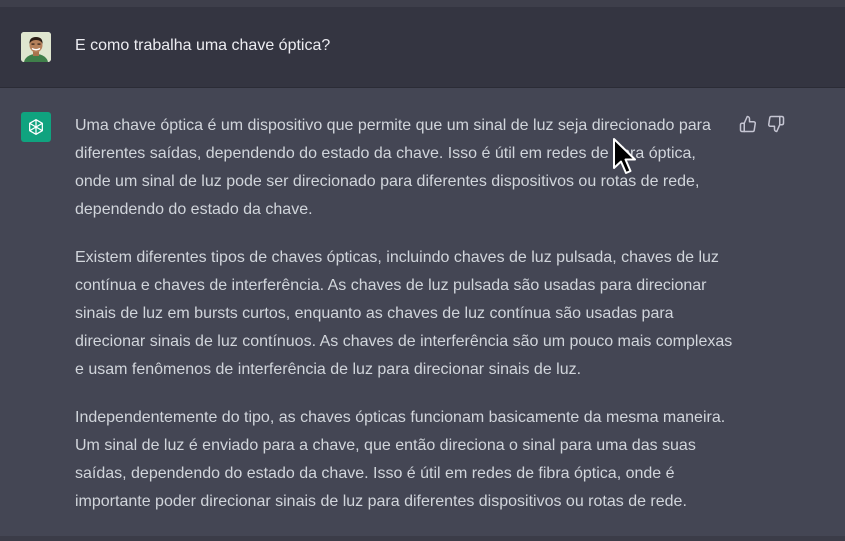  Describe the element at coordinates (422, 3) in the screenshot. I see `top-divider` at that location.